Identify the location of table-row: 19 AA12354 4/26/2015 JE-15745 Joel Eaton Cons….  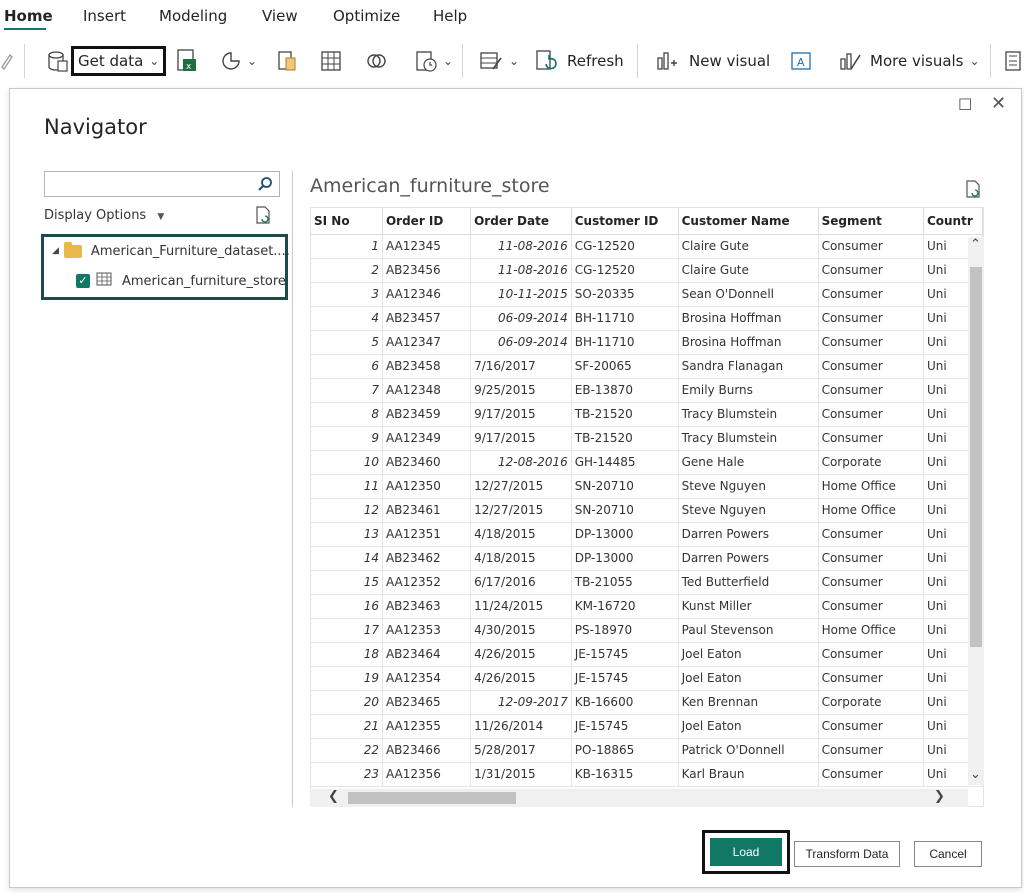
(647, 678).